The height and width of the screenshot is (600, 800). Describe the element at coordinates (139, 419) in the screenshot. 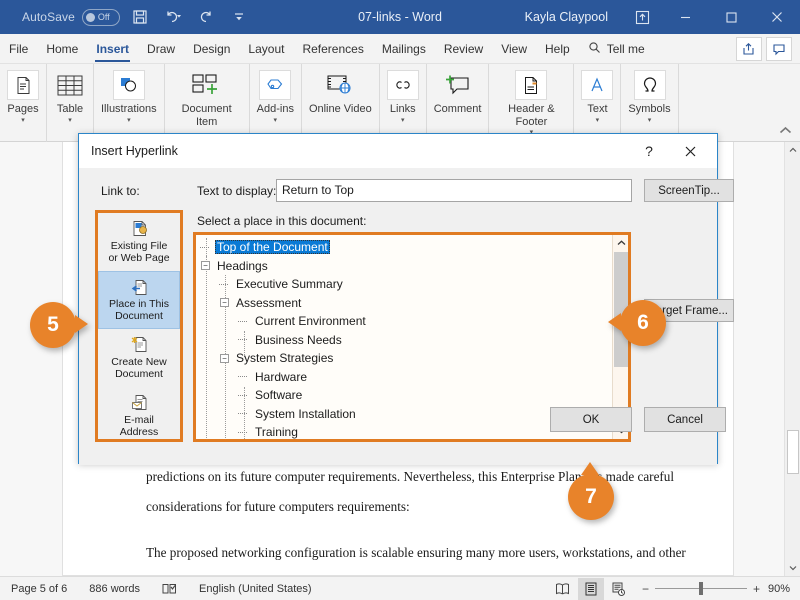

I see `label-line-1: E-mail` at that location.